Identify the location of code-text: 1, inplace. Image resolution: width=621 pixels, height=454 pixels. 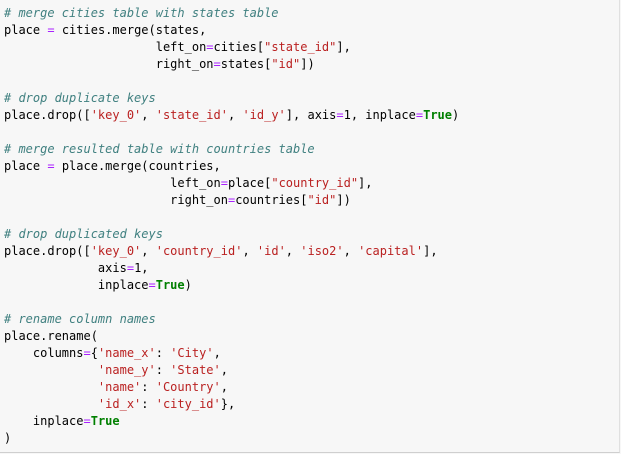
(379, 115).